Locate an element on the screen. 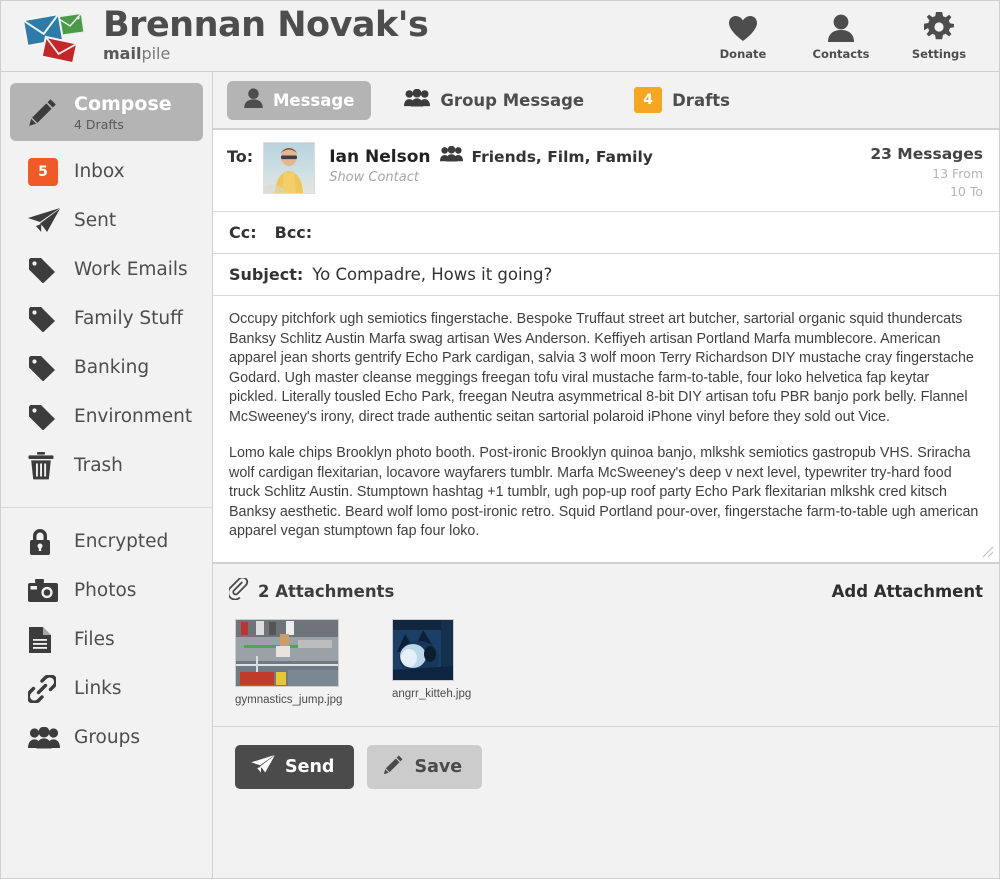 The height and width of the screenshot is (879, 1000). group-icon is located at coordinates (451, 156).